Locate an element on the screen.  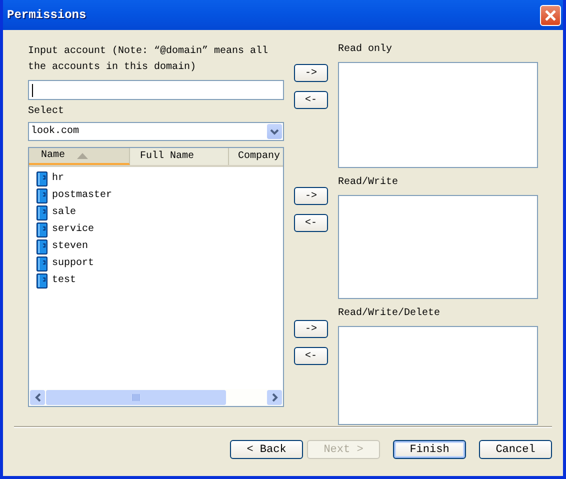
account-name: hr is located at coordinates (58, 178).